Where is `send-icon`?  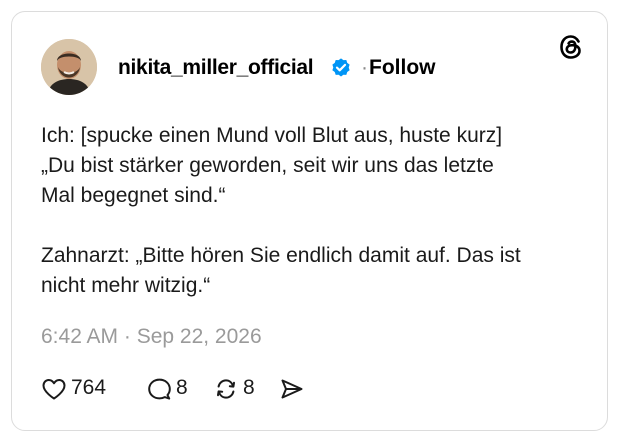 send-icon is located at coordinates (292, 389).